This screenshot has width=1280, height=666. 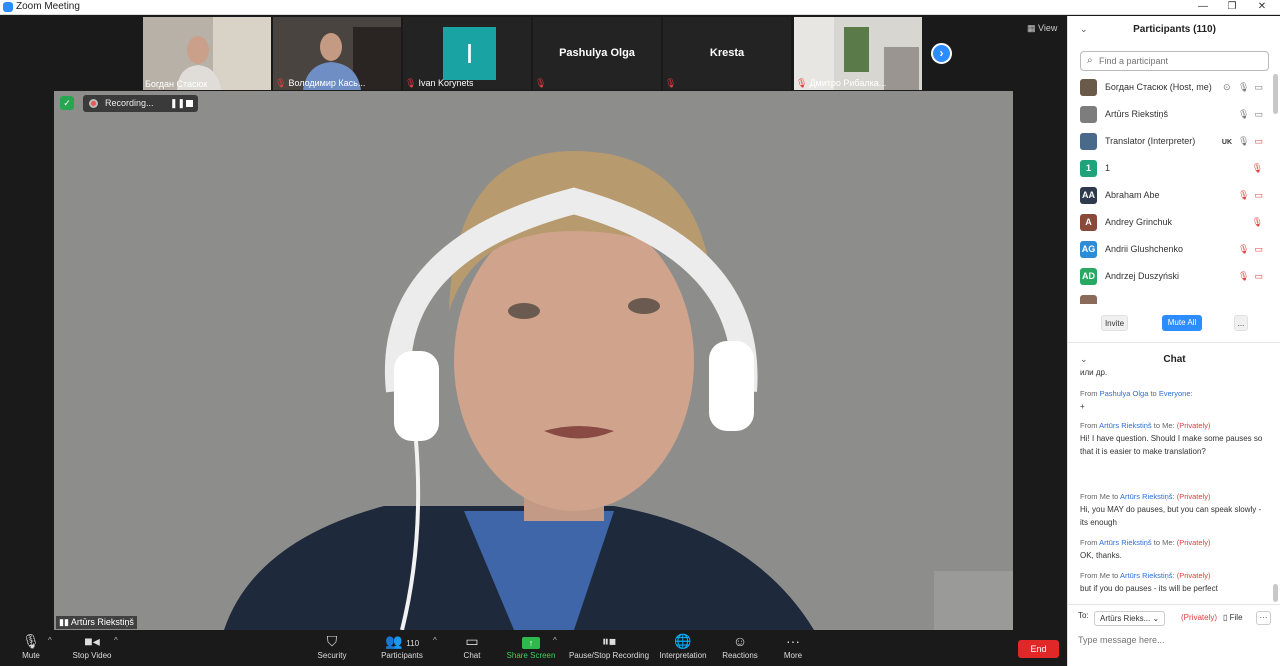 What do you see at coordinates (176, 84) in the screenshot?
I see `tile-name: Богдан Стасюк` at bounding box center [176, 84].